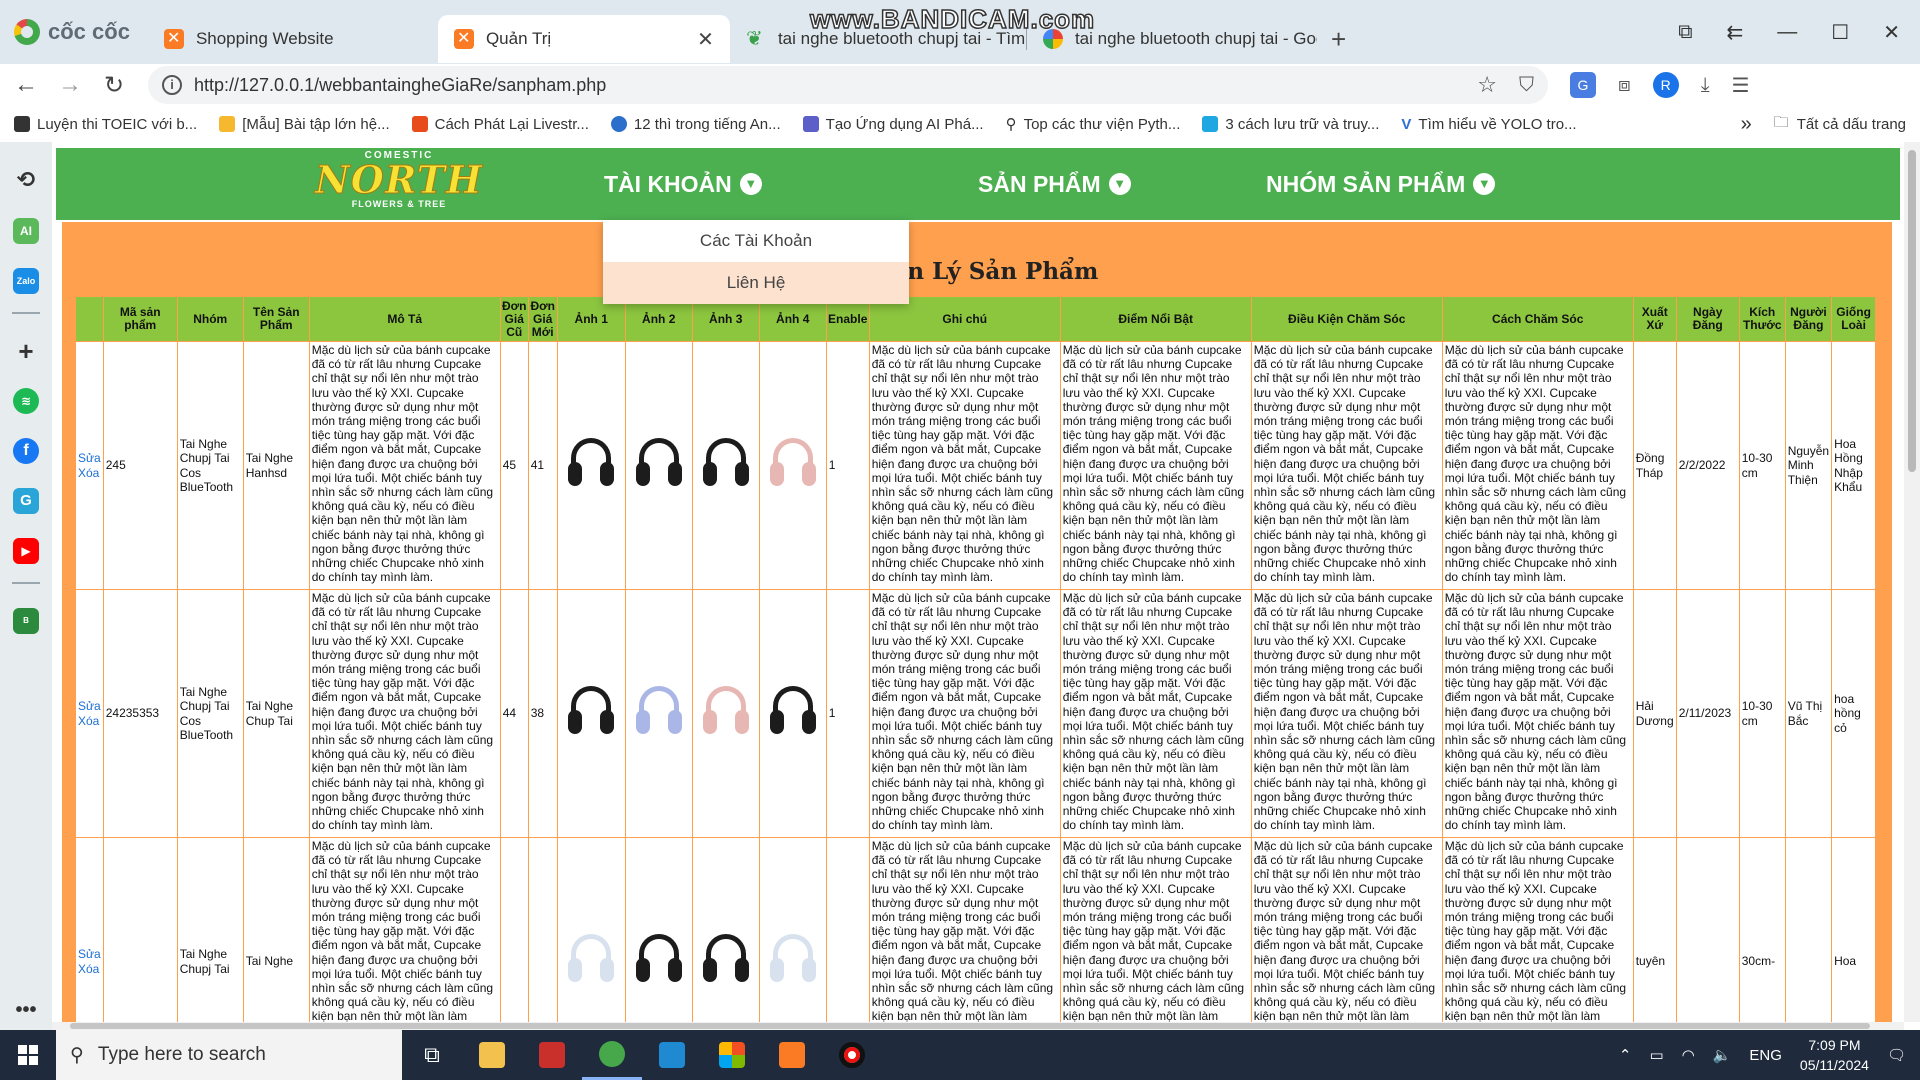  I want to click on table-cell, so click(140, 929).